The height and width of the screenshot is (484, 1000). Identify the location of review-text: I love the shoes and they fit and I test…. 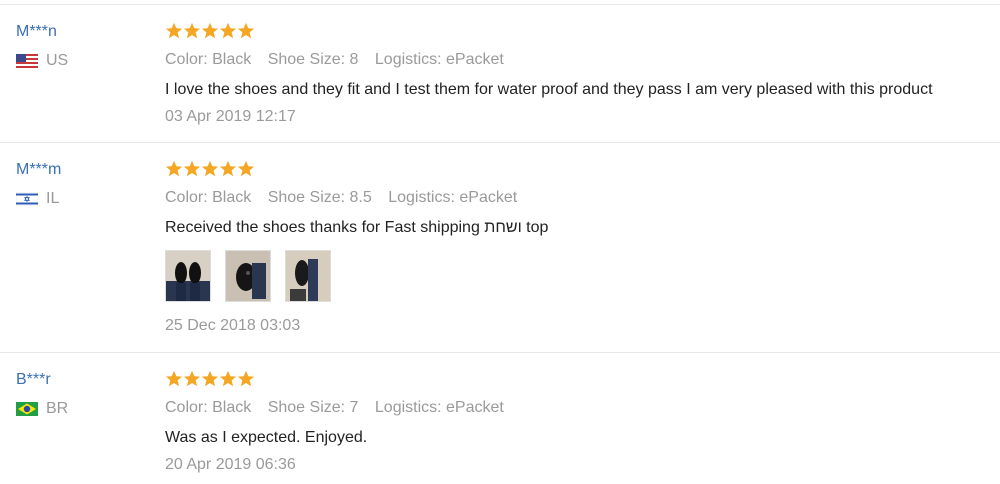
(549, 89).